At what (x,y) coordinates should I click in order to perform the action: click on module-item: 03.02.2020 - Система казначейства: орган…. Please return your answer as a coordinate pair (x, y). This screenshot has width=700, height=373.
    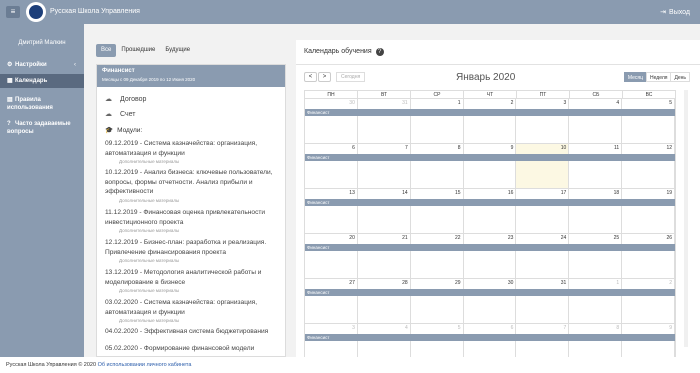
    Looking at the image, I should click on (193, 310).